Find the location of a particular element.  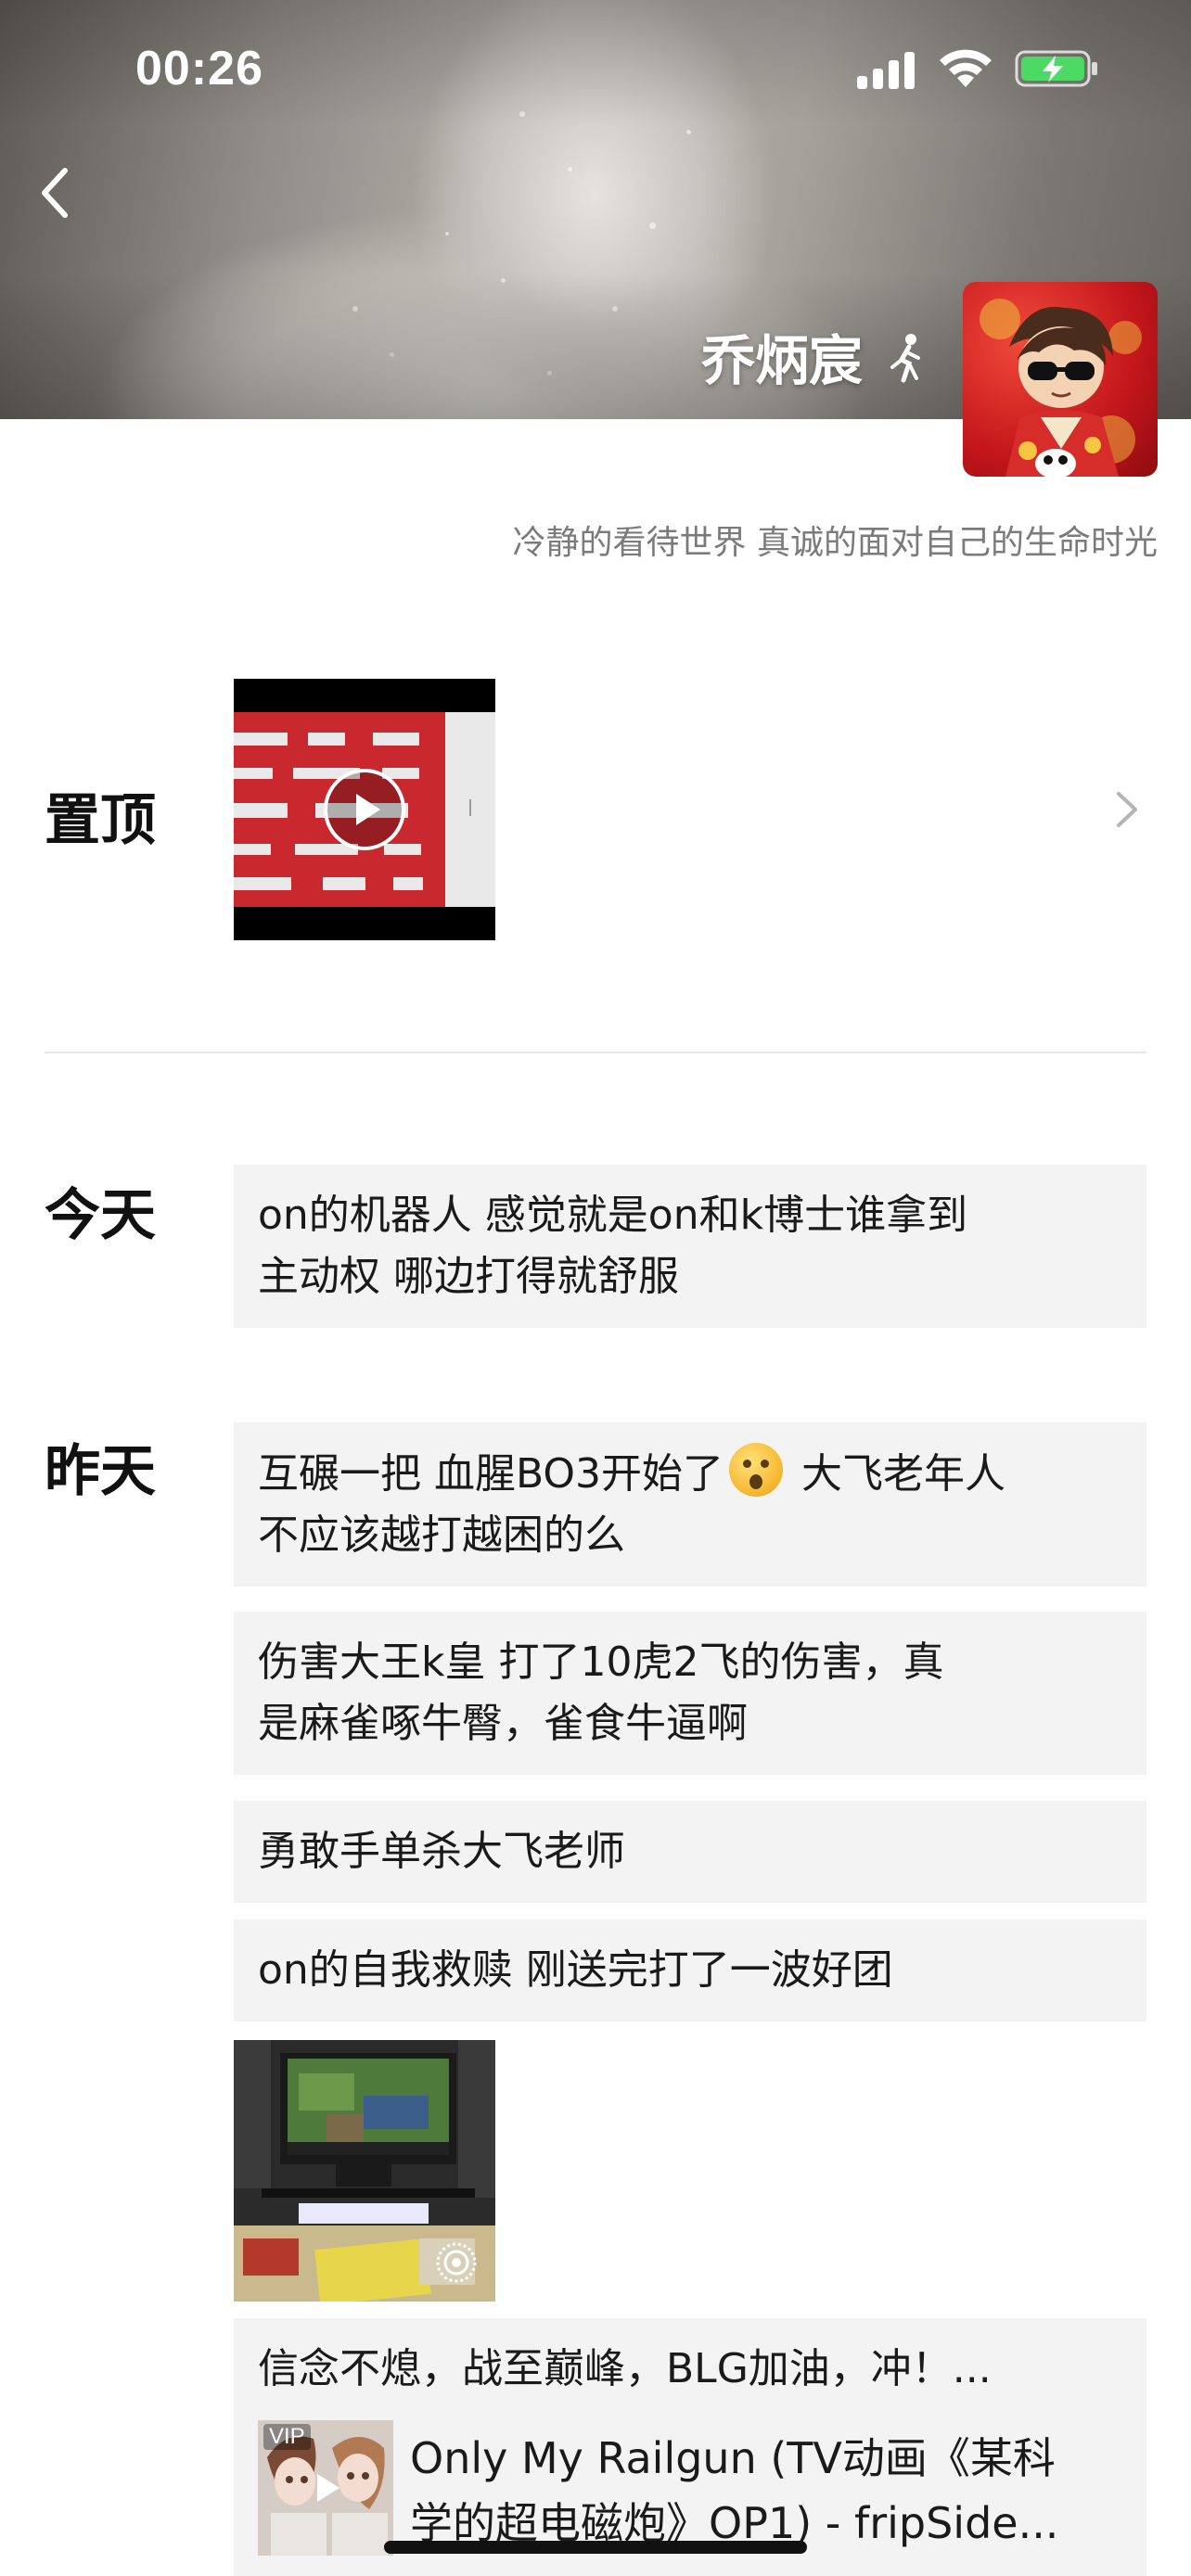

avatar is located at coordinates (1060, 380).